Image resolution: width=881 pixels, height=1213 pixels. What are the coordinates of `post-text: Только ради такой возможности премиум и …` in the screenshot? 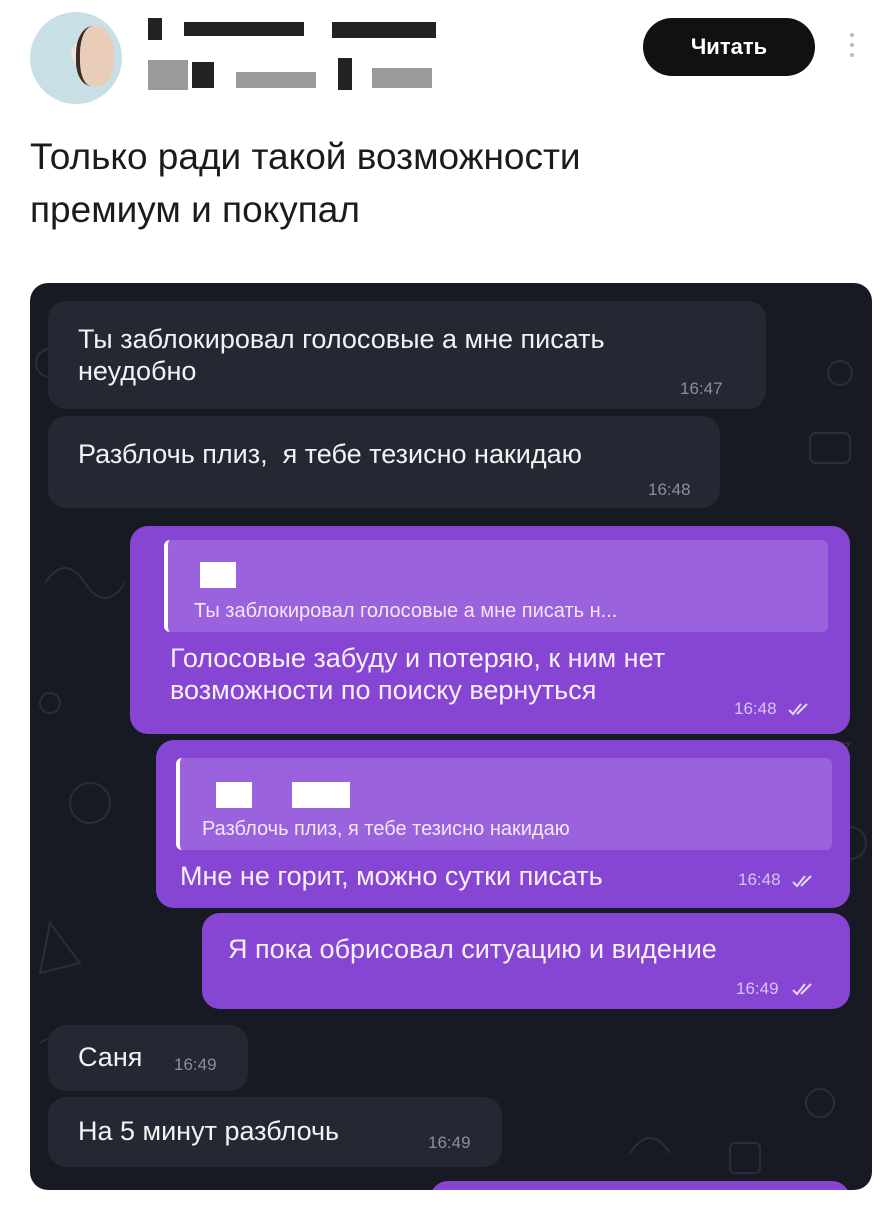 It's located at (305, 183).